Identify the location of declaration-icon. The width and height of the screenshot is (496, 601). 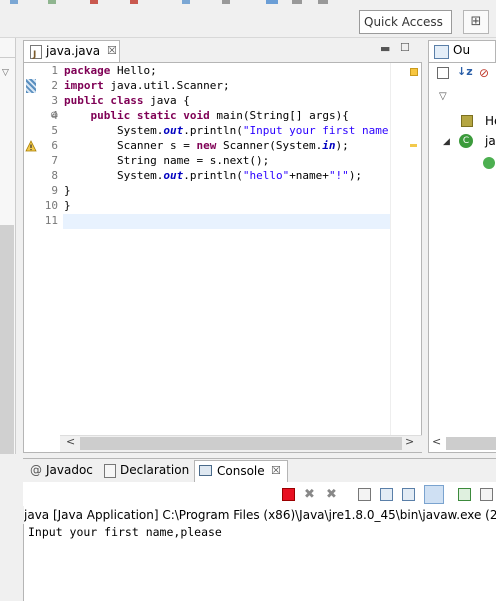
(110, 471).